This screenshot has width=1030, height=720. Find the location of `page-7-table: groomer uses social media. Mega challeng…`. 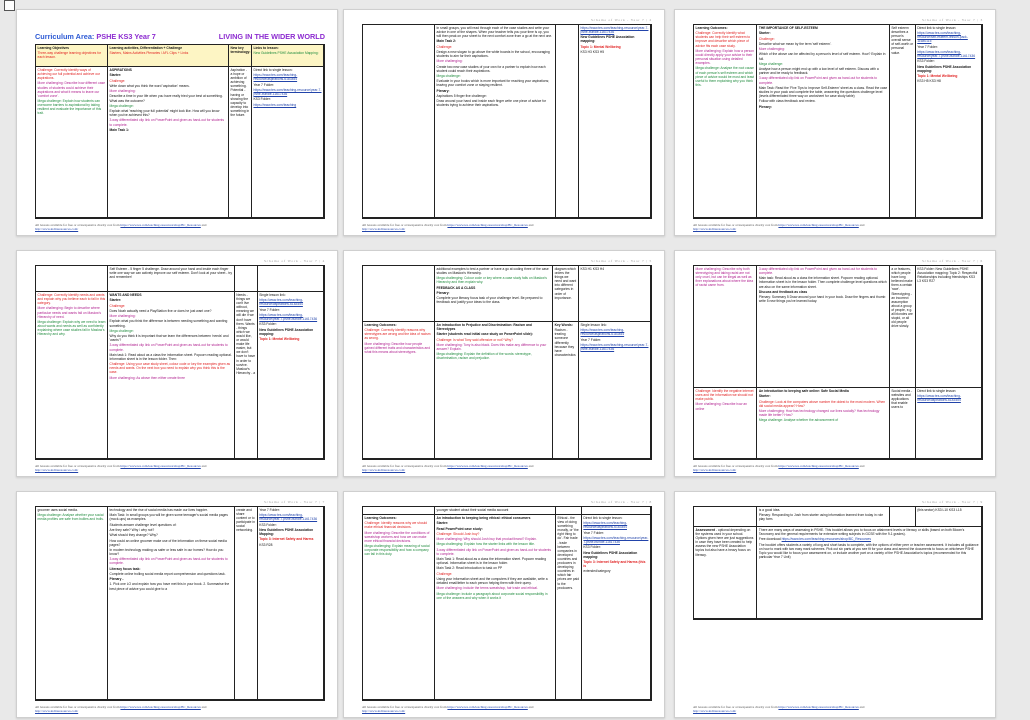

page-7-table: groomer uses social media. Mega challeng… is located at coordinates (180, 603).